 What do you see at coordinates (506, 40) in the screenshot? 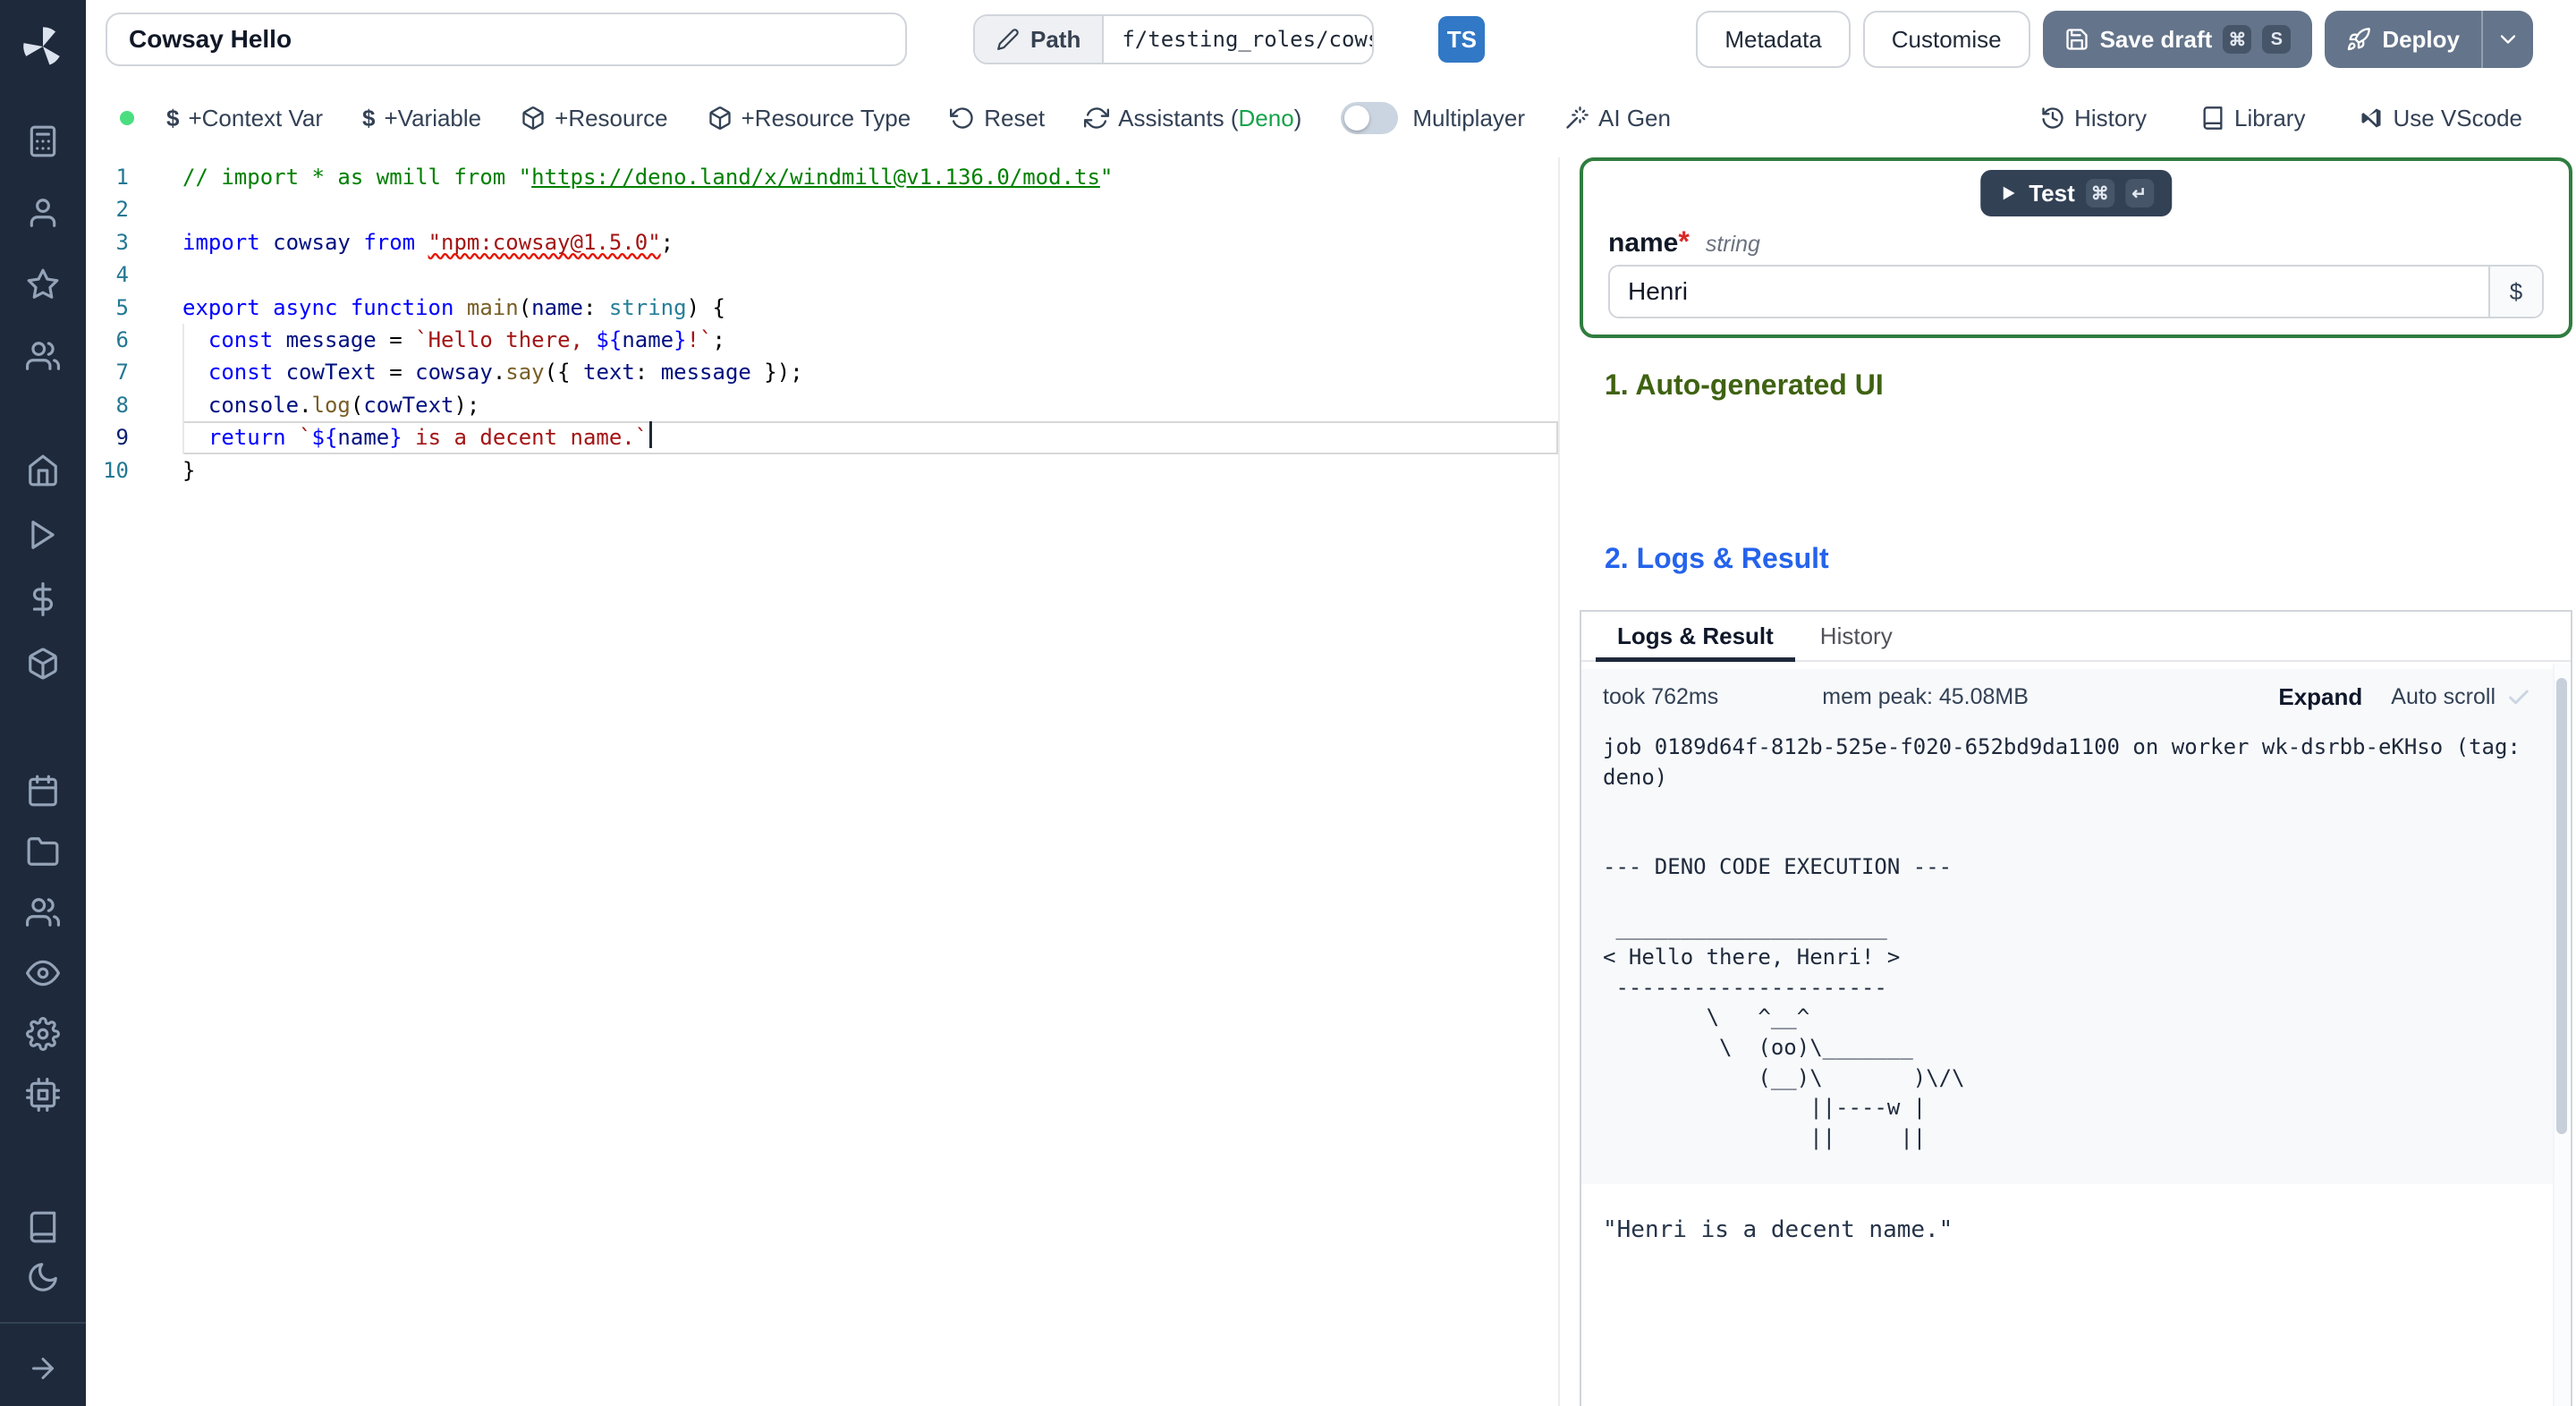
I see `script-name-input` at bounding box center [506, 40].